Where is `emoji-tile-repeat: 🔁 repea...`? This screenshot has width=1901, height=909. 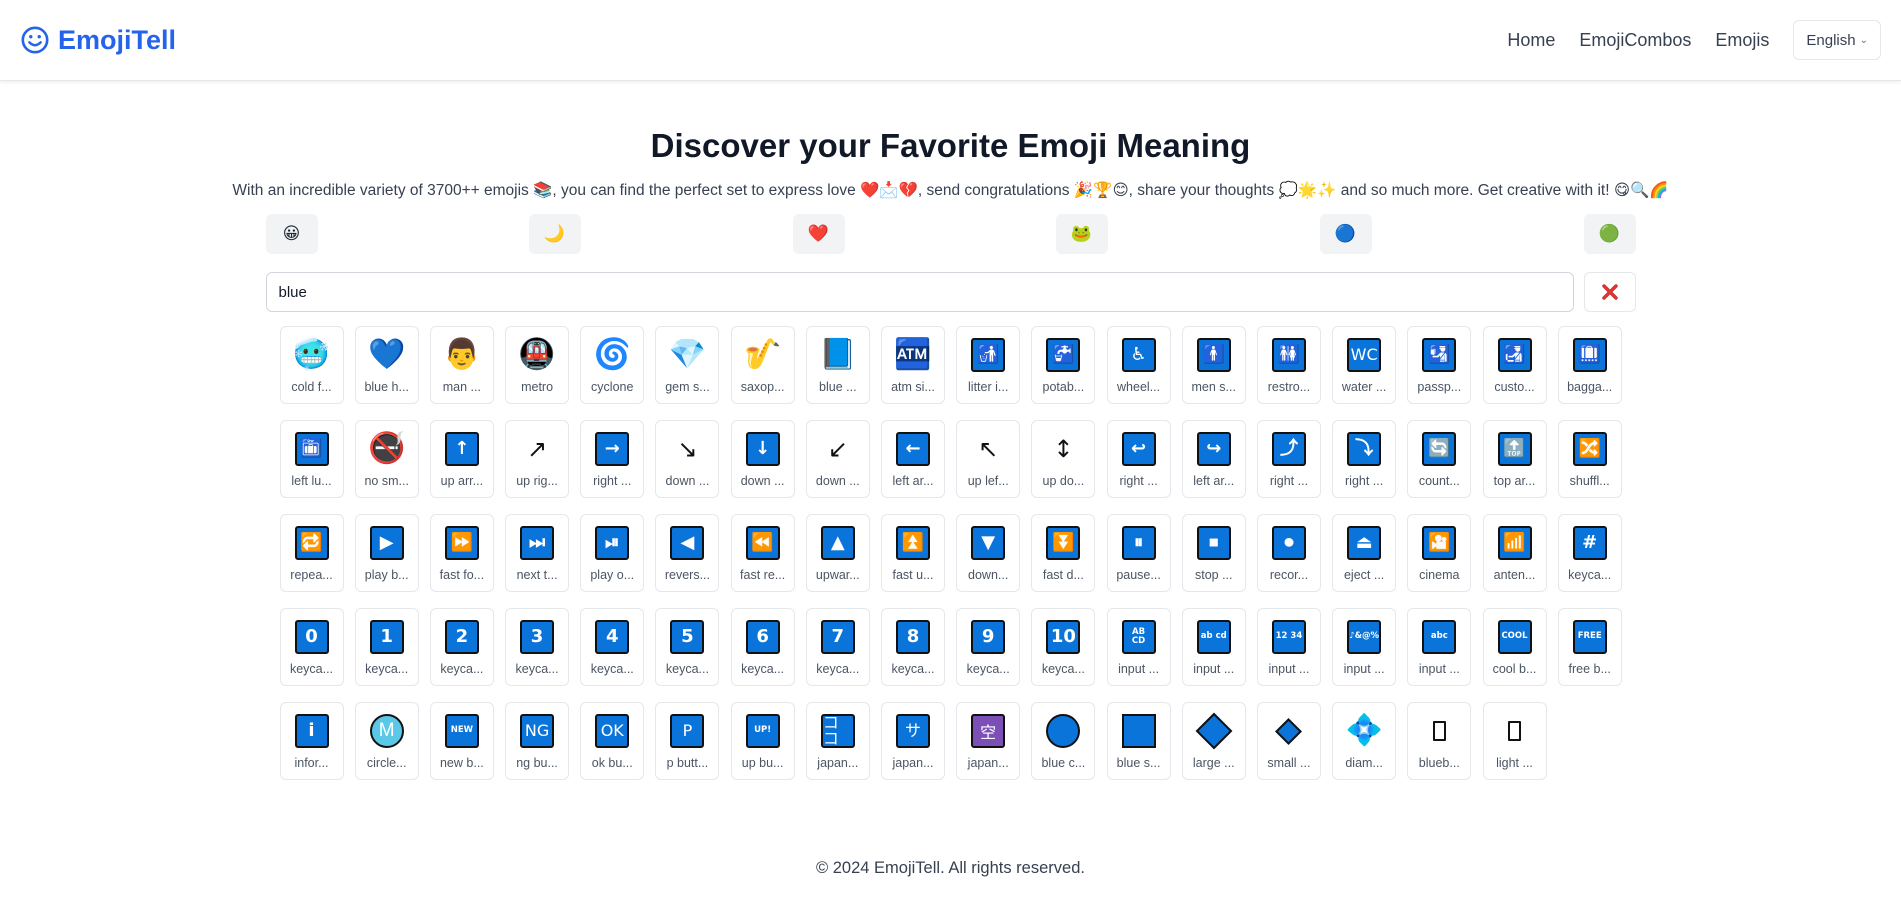
emoji-tile-repeat: 🔁 repea... is located at coordinates (311, 553).